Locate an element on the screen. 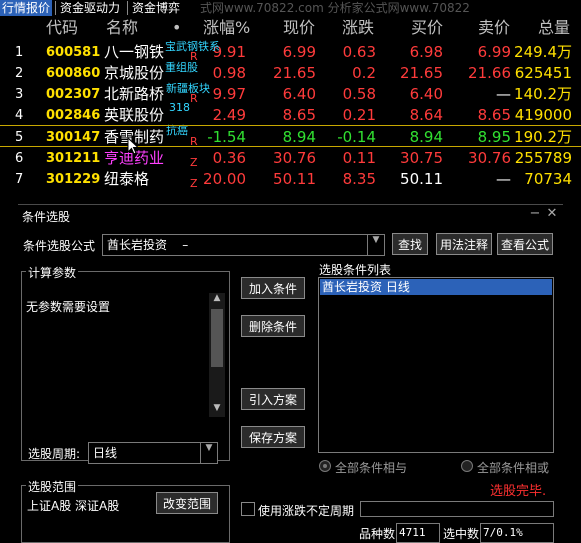 The height and width of the screenshot is (543, 581). cell-price: 21.65 is located at coordinates (294, 73).